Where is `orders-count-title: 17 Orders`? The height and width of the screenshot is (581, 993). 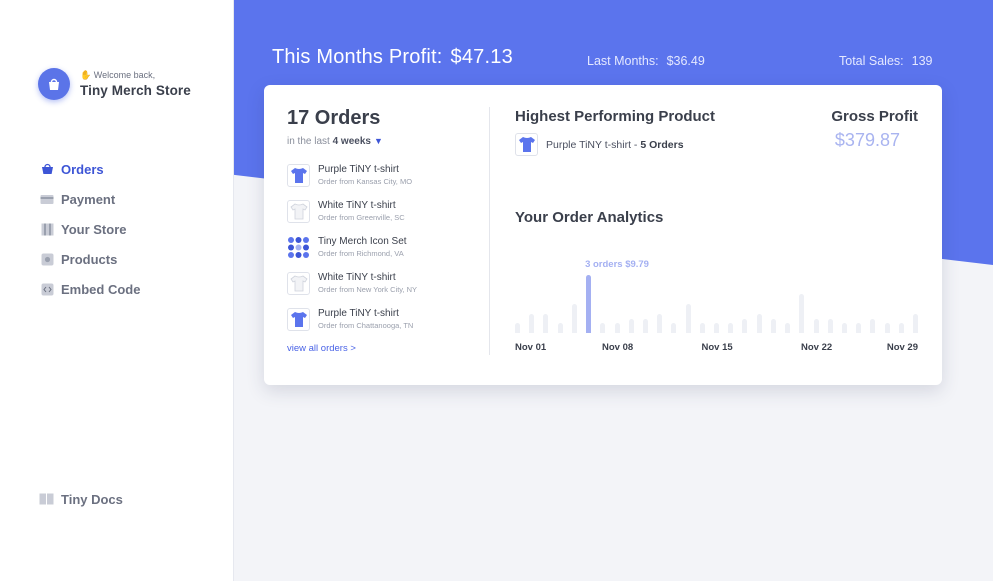 orders-count-title: 17 Orders is located at coordinates (334, 118).